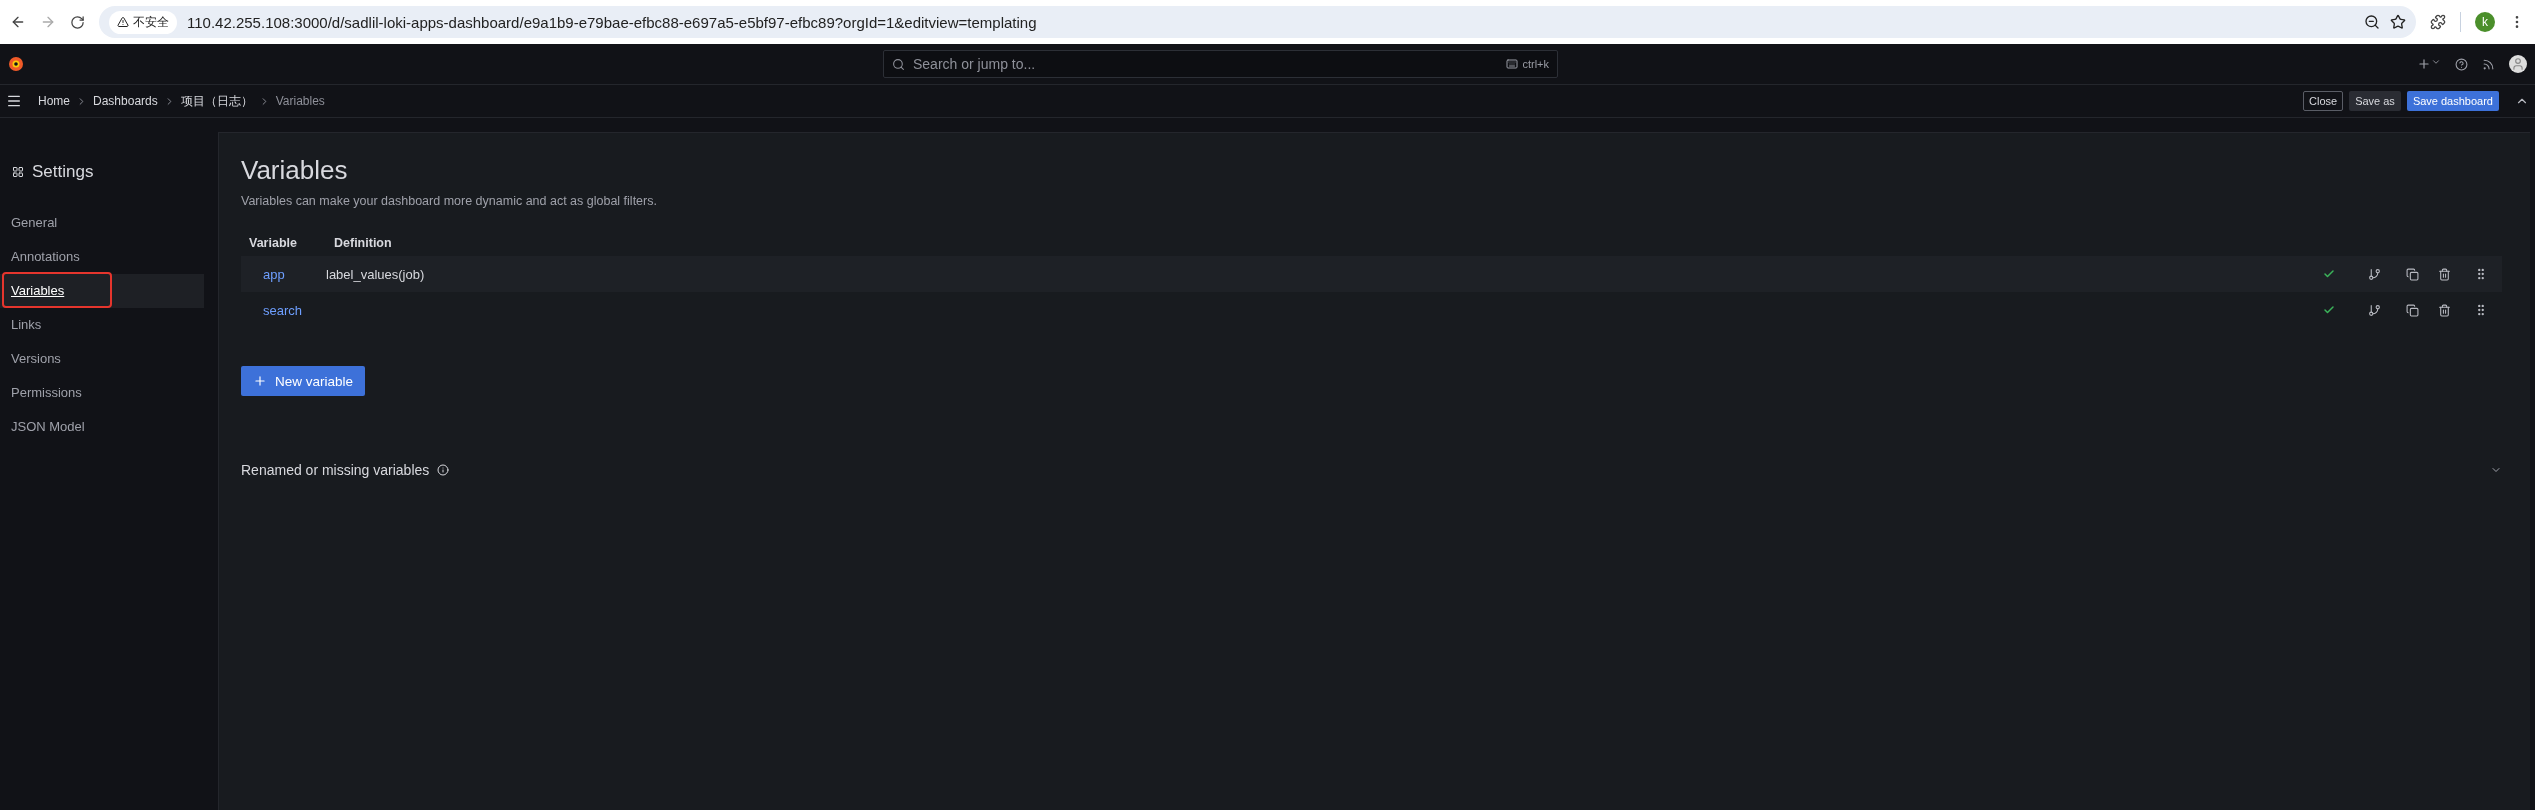 The width and height of the screenshot is (2535, 810). What do you see at coordinates (1220, 64) in the screenshot?
I see `search-field: Search or jump to... ctrl+k` at bounding box center [1220, 64].